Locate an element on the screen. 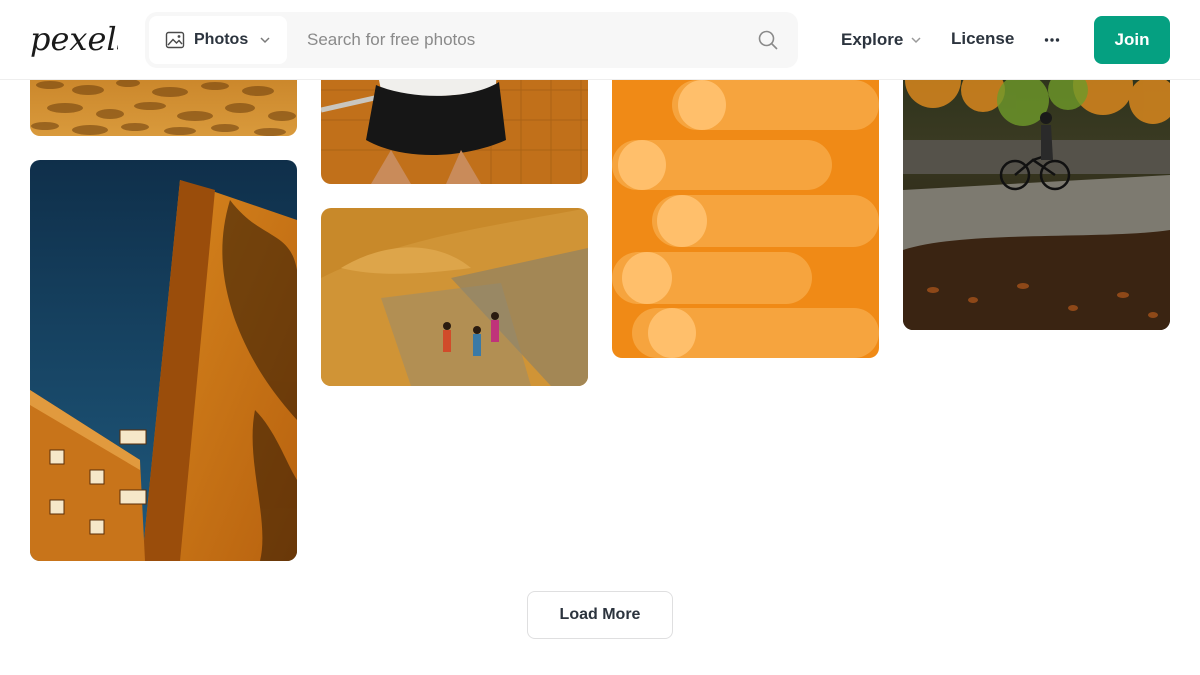 The image size is (1200, 675). more-dots-icon is located at coordinates (1052, 40).